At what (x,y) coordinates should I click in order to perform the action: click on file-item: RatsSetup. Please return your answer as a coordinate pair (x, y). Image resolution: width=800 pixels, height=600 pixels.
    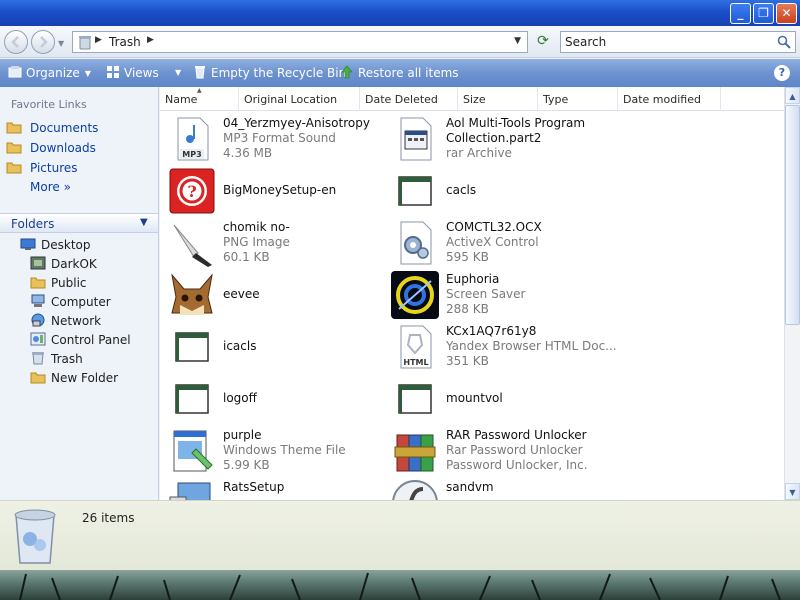
    Looking at the image, I should click on (274, 488).